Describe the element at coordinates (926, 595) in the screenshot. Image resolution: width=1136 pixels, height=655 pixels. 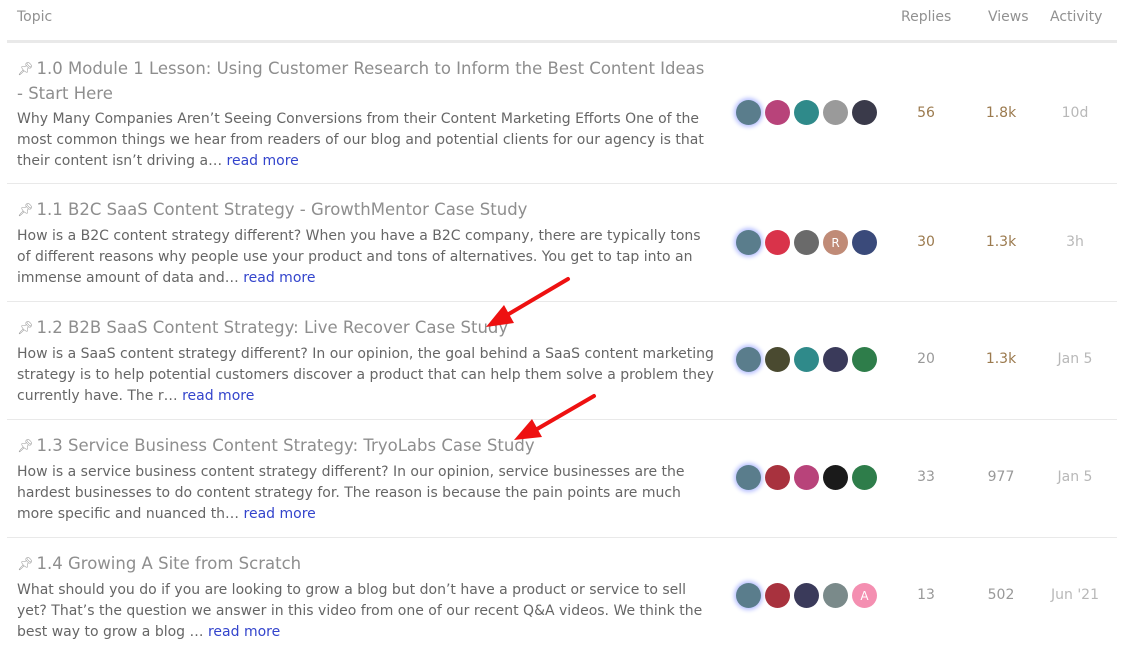
I see `replies-count: 13` at that location.